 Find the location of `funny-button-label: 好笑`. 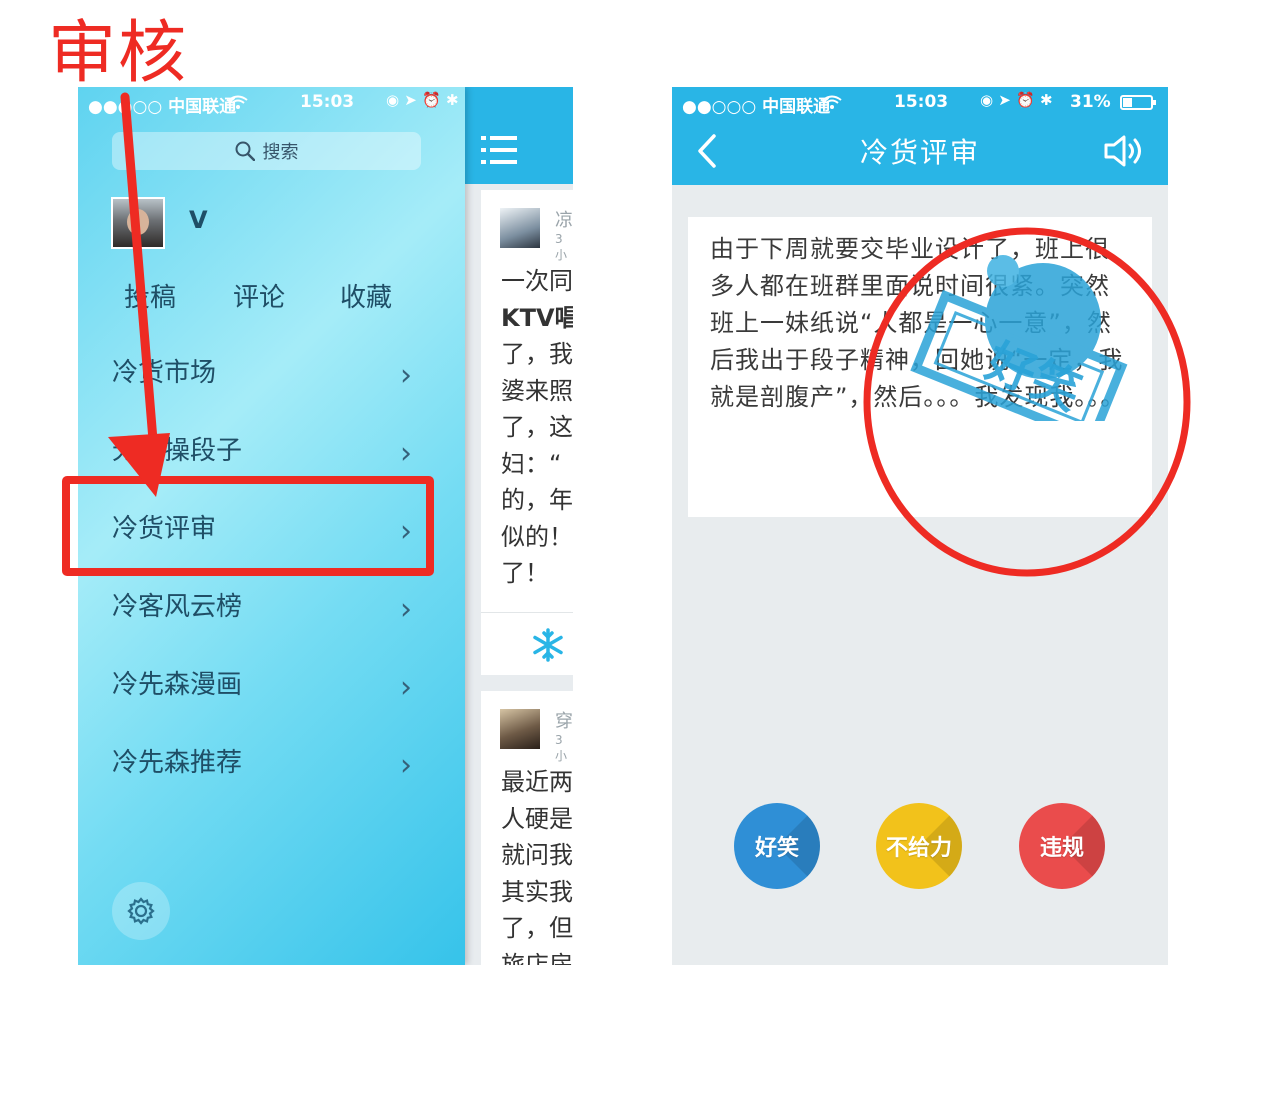

funny-button-label: 好笑 is located at coordinates (776, 848).